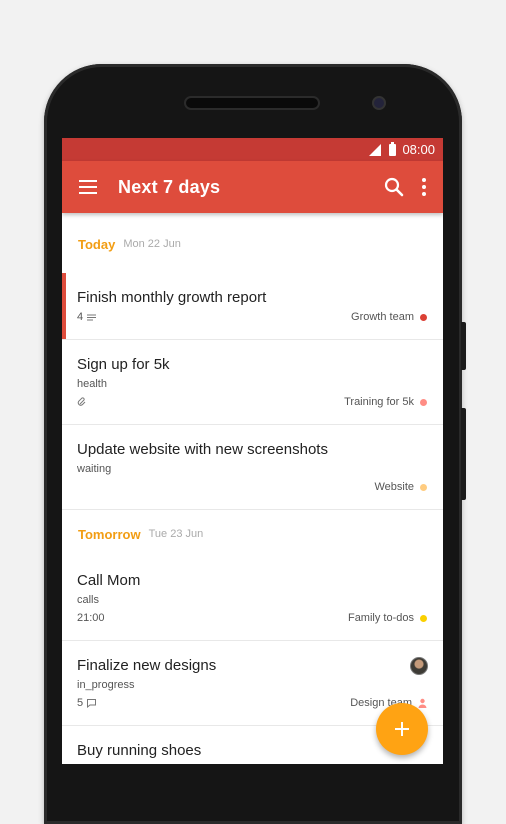 This screenshot has width=506, height=824. Describe the element at coordinates (424, 187) in the screenshot. I see `more-vert-icon` at that location.